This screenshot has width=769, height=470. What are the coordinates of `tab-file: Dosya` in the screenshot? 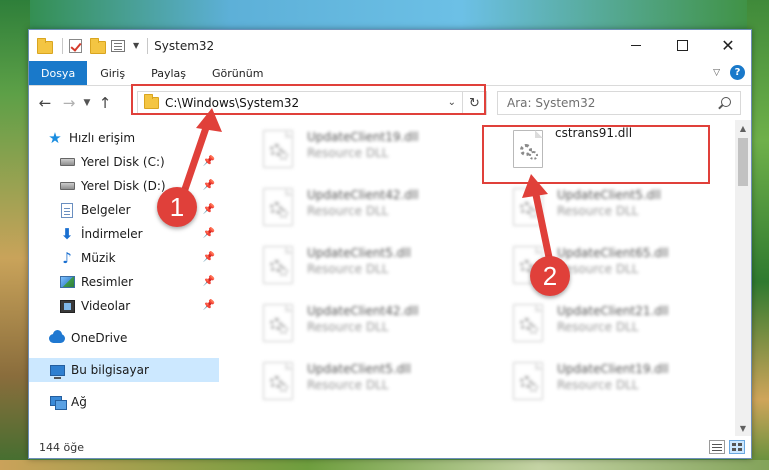 It's located at (58, 73).